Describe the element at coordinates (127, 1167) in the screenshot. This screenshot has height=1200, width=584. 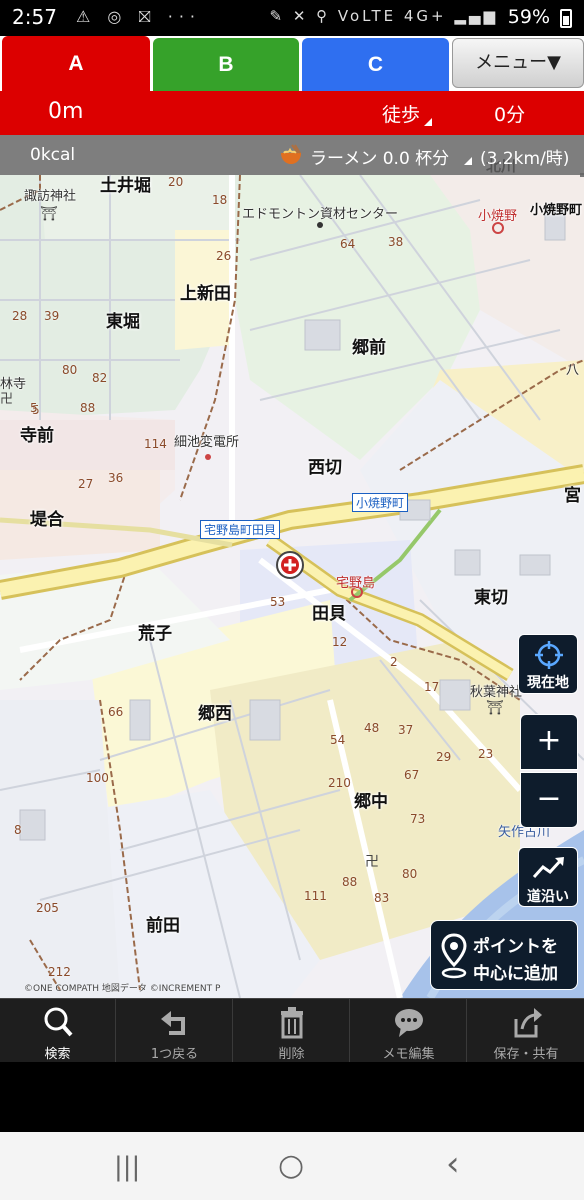
I see `recent-apps-button: |||` at that location.